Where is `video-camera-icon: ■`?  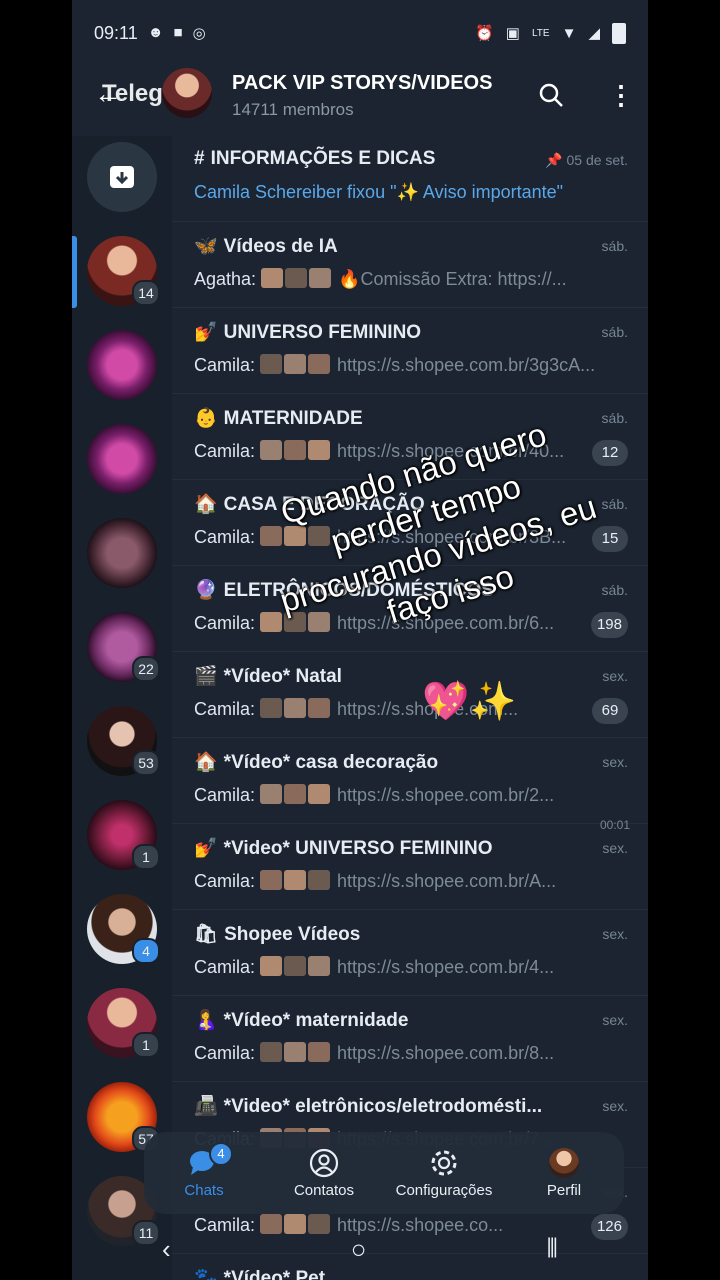
video-camera-icon: ■ is located at coordinates (178, 32).